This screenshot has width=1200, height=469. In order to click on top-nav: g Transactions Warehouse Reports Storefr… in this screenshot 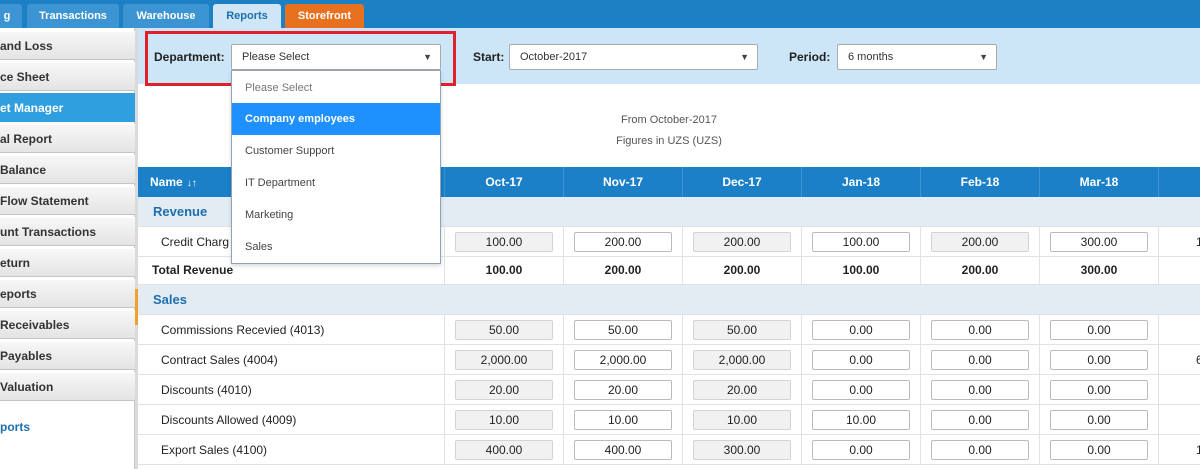, I will do `click(600, 14)`.